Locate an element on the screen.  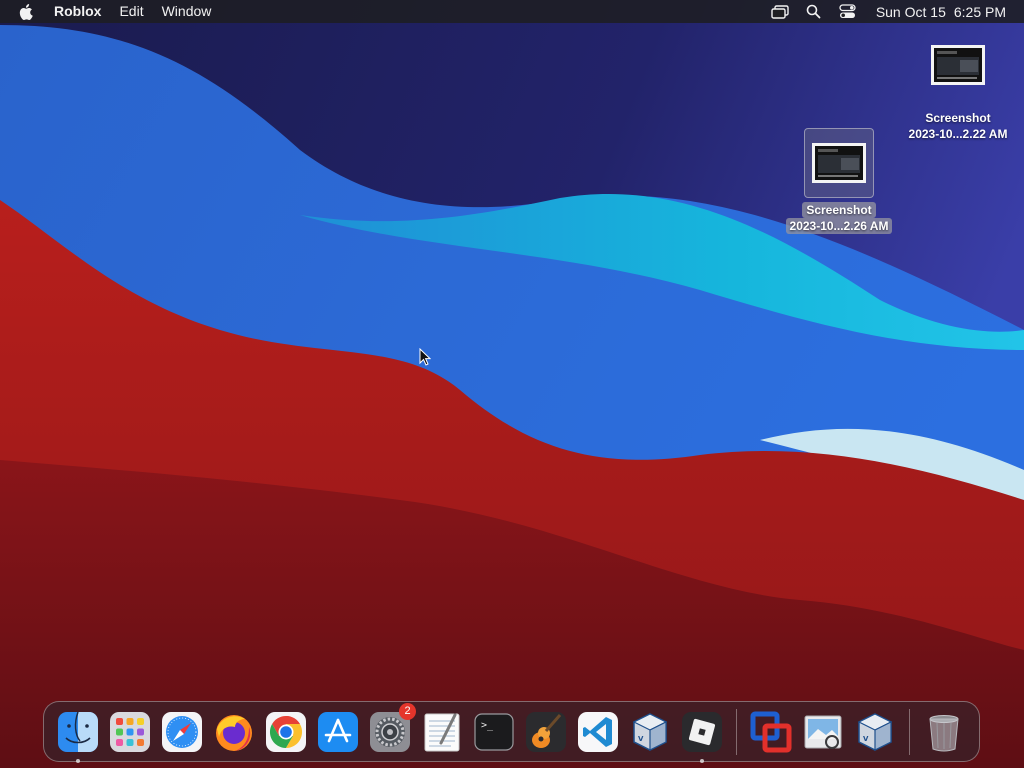
dock-virtualbox: V is located at coordinates (650, 732).